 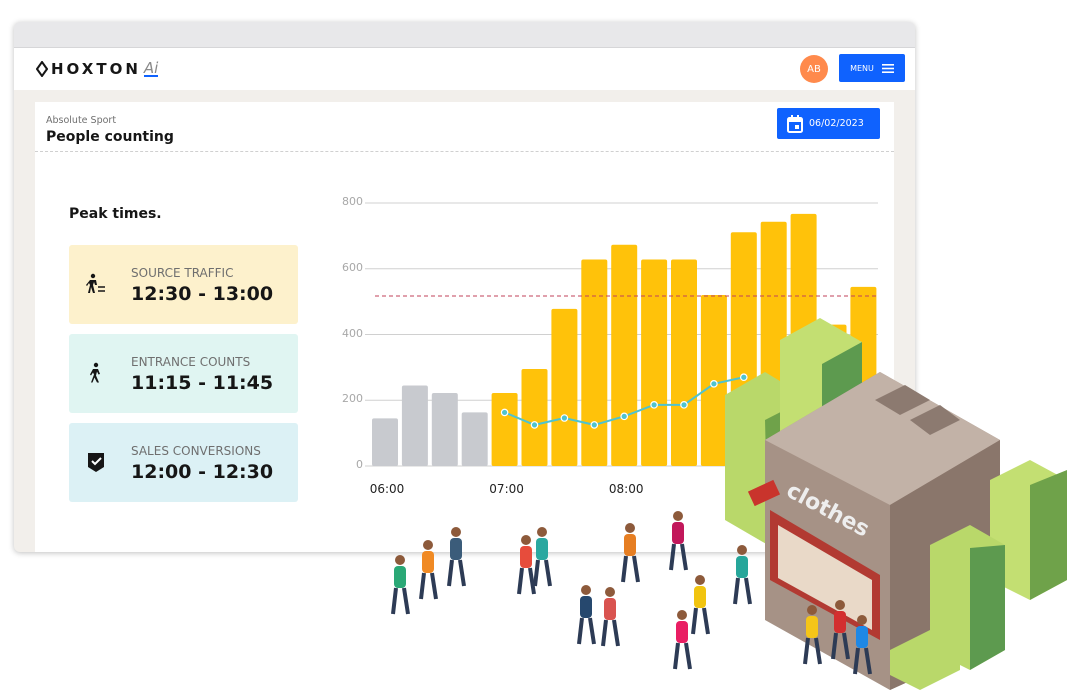 What do you see at coordinates (631, 593) in the screenshot?
I see `people-illustration` at bounding box center [631, 593].